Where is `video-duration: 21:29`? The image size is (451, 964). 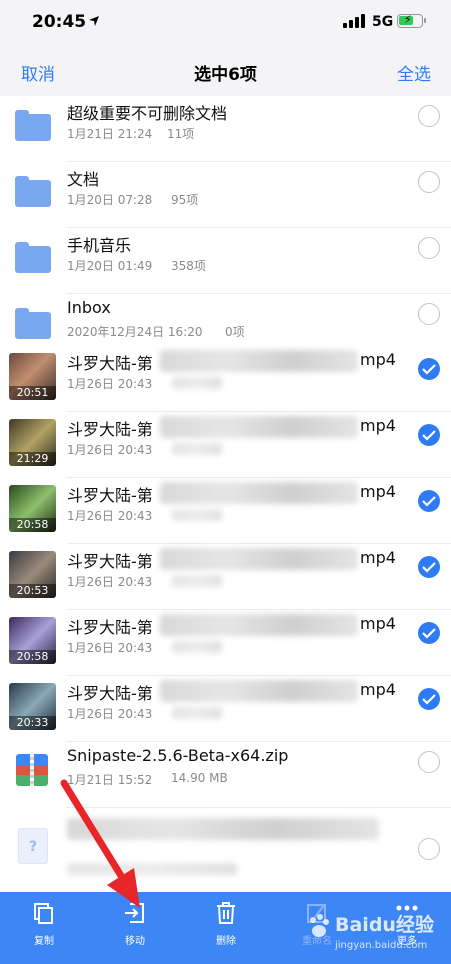 video-duration: 21:29 is located at coordinates (32, 459).